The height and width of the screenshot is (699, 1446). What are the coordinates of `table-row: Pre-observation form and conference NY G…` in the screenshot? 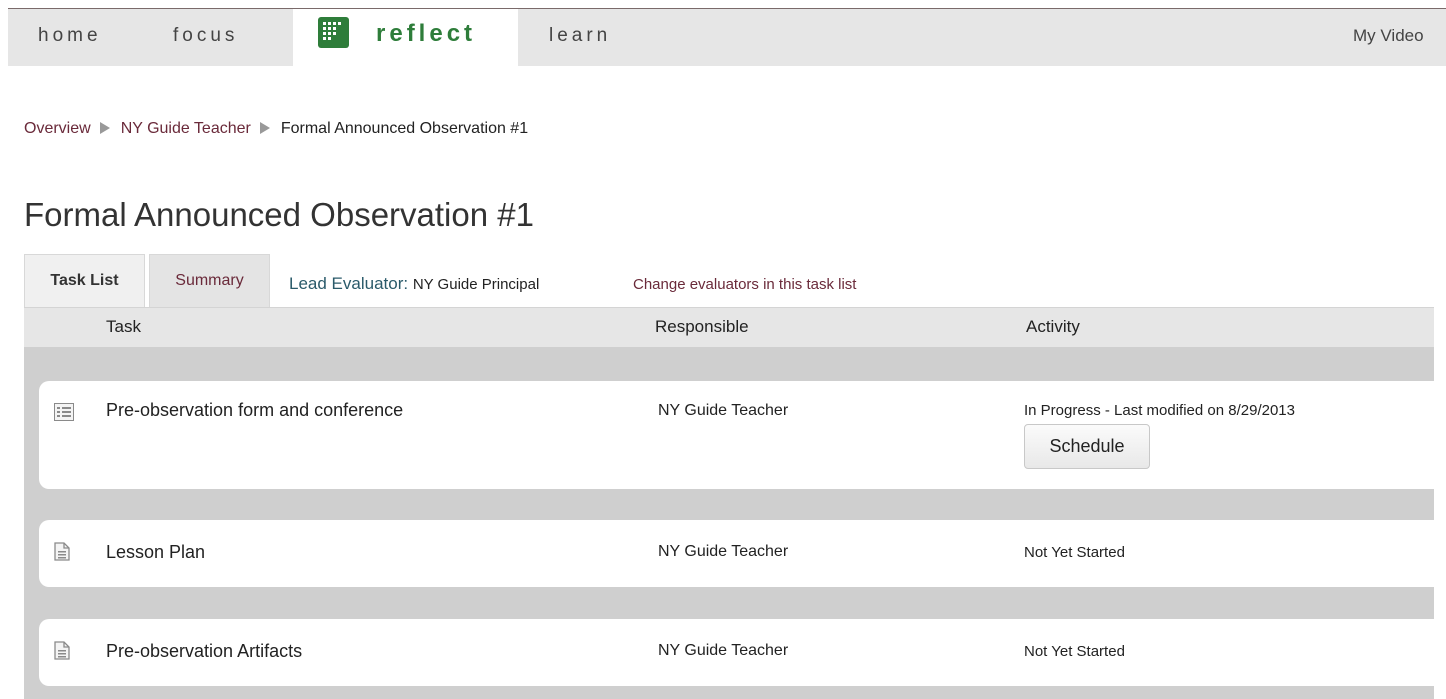 It's located at (736, 435).